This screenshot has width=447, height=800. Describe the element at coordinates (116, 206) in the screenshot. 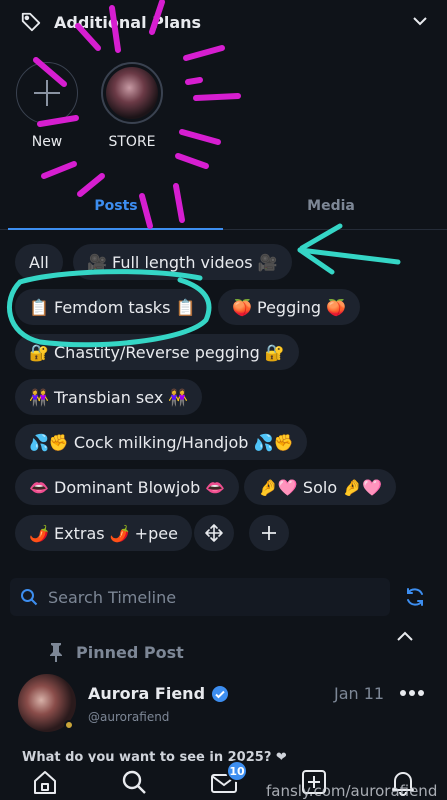

I see `tab-posts: Posts` at that location.